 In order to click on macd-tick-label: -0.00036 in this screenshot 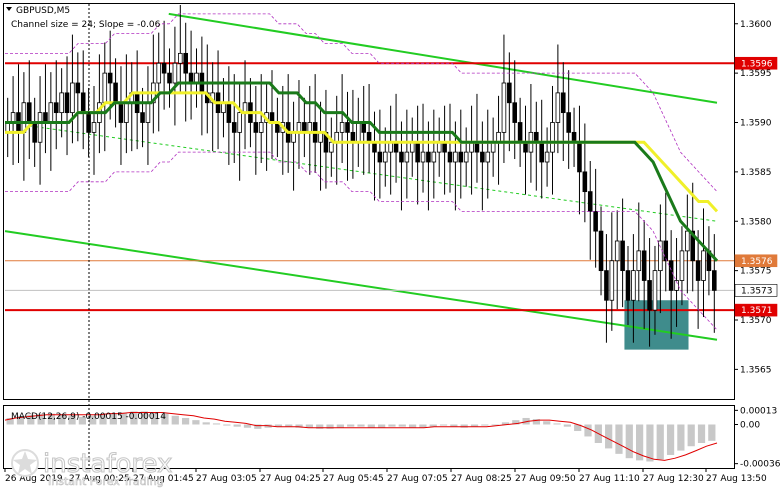, I will do `click(760, 465)`.